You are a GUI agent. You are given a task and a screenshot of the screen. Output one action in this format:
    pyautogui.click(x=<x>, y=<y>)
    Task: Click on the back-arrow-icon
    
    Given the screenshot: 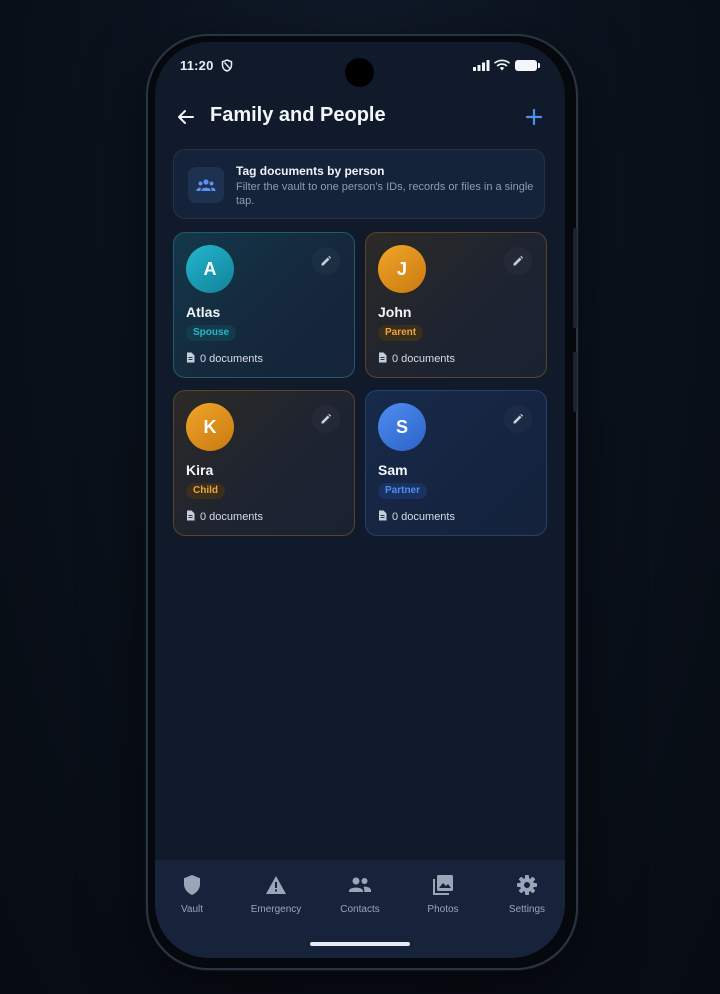 What is the action you would take?
    pyautogui.click(x=186, y=117)
    